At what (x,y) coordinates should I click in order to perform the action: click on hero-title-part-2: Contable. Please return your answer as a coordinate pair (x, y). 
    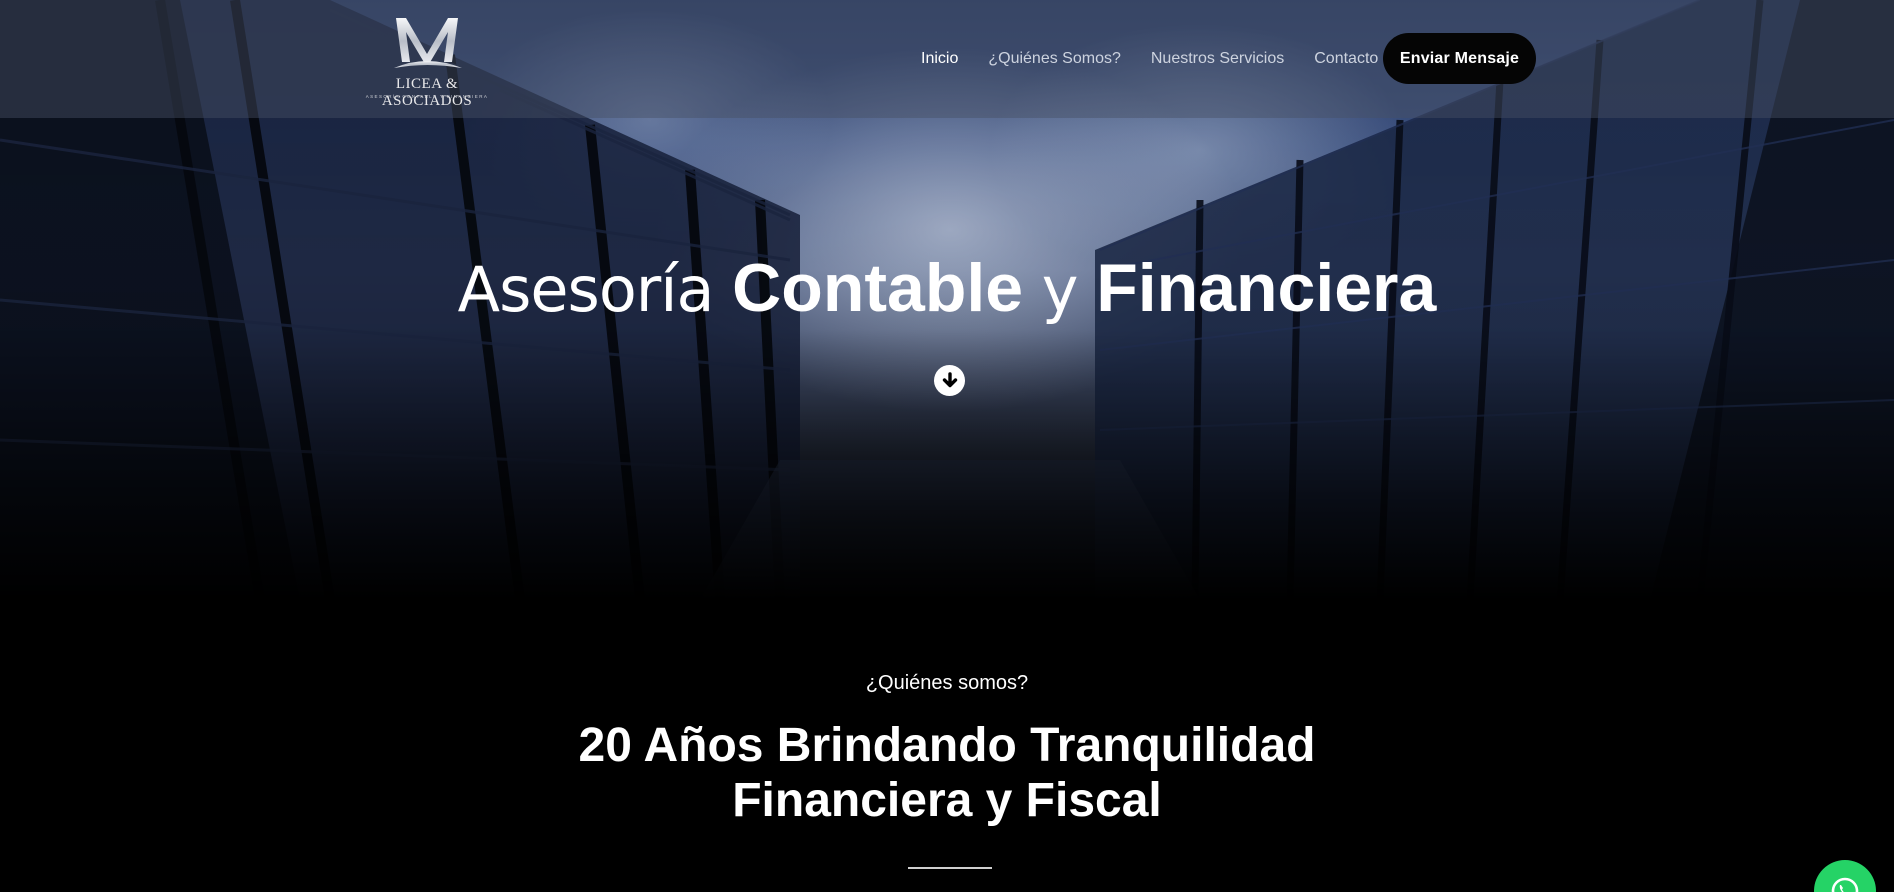
    Looking at the image, I should click on (878, 288).